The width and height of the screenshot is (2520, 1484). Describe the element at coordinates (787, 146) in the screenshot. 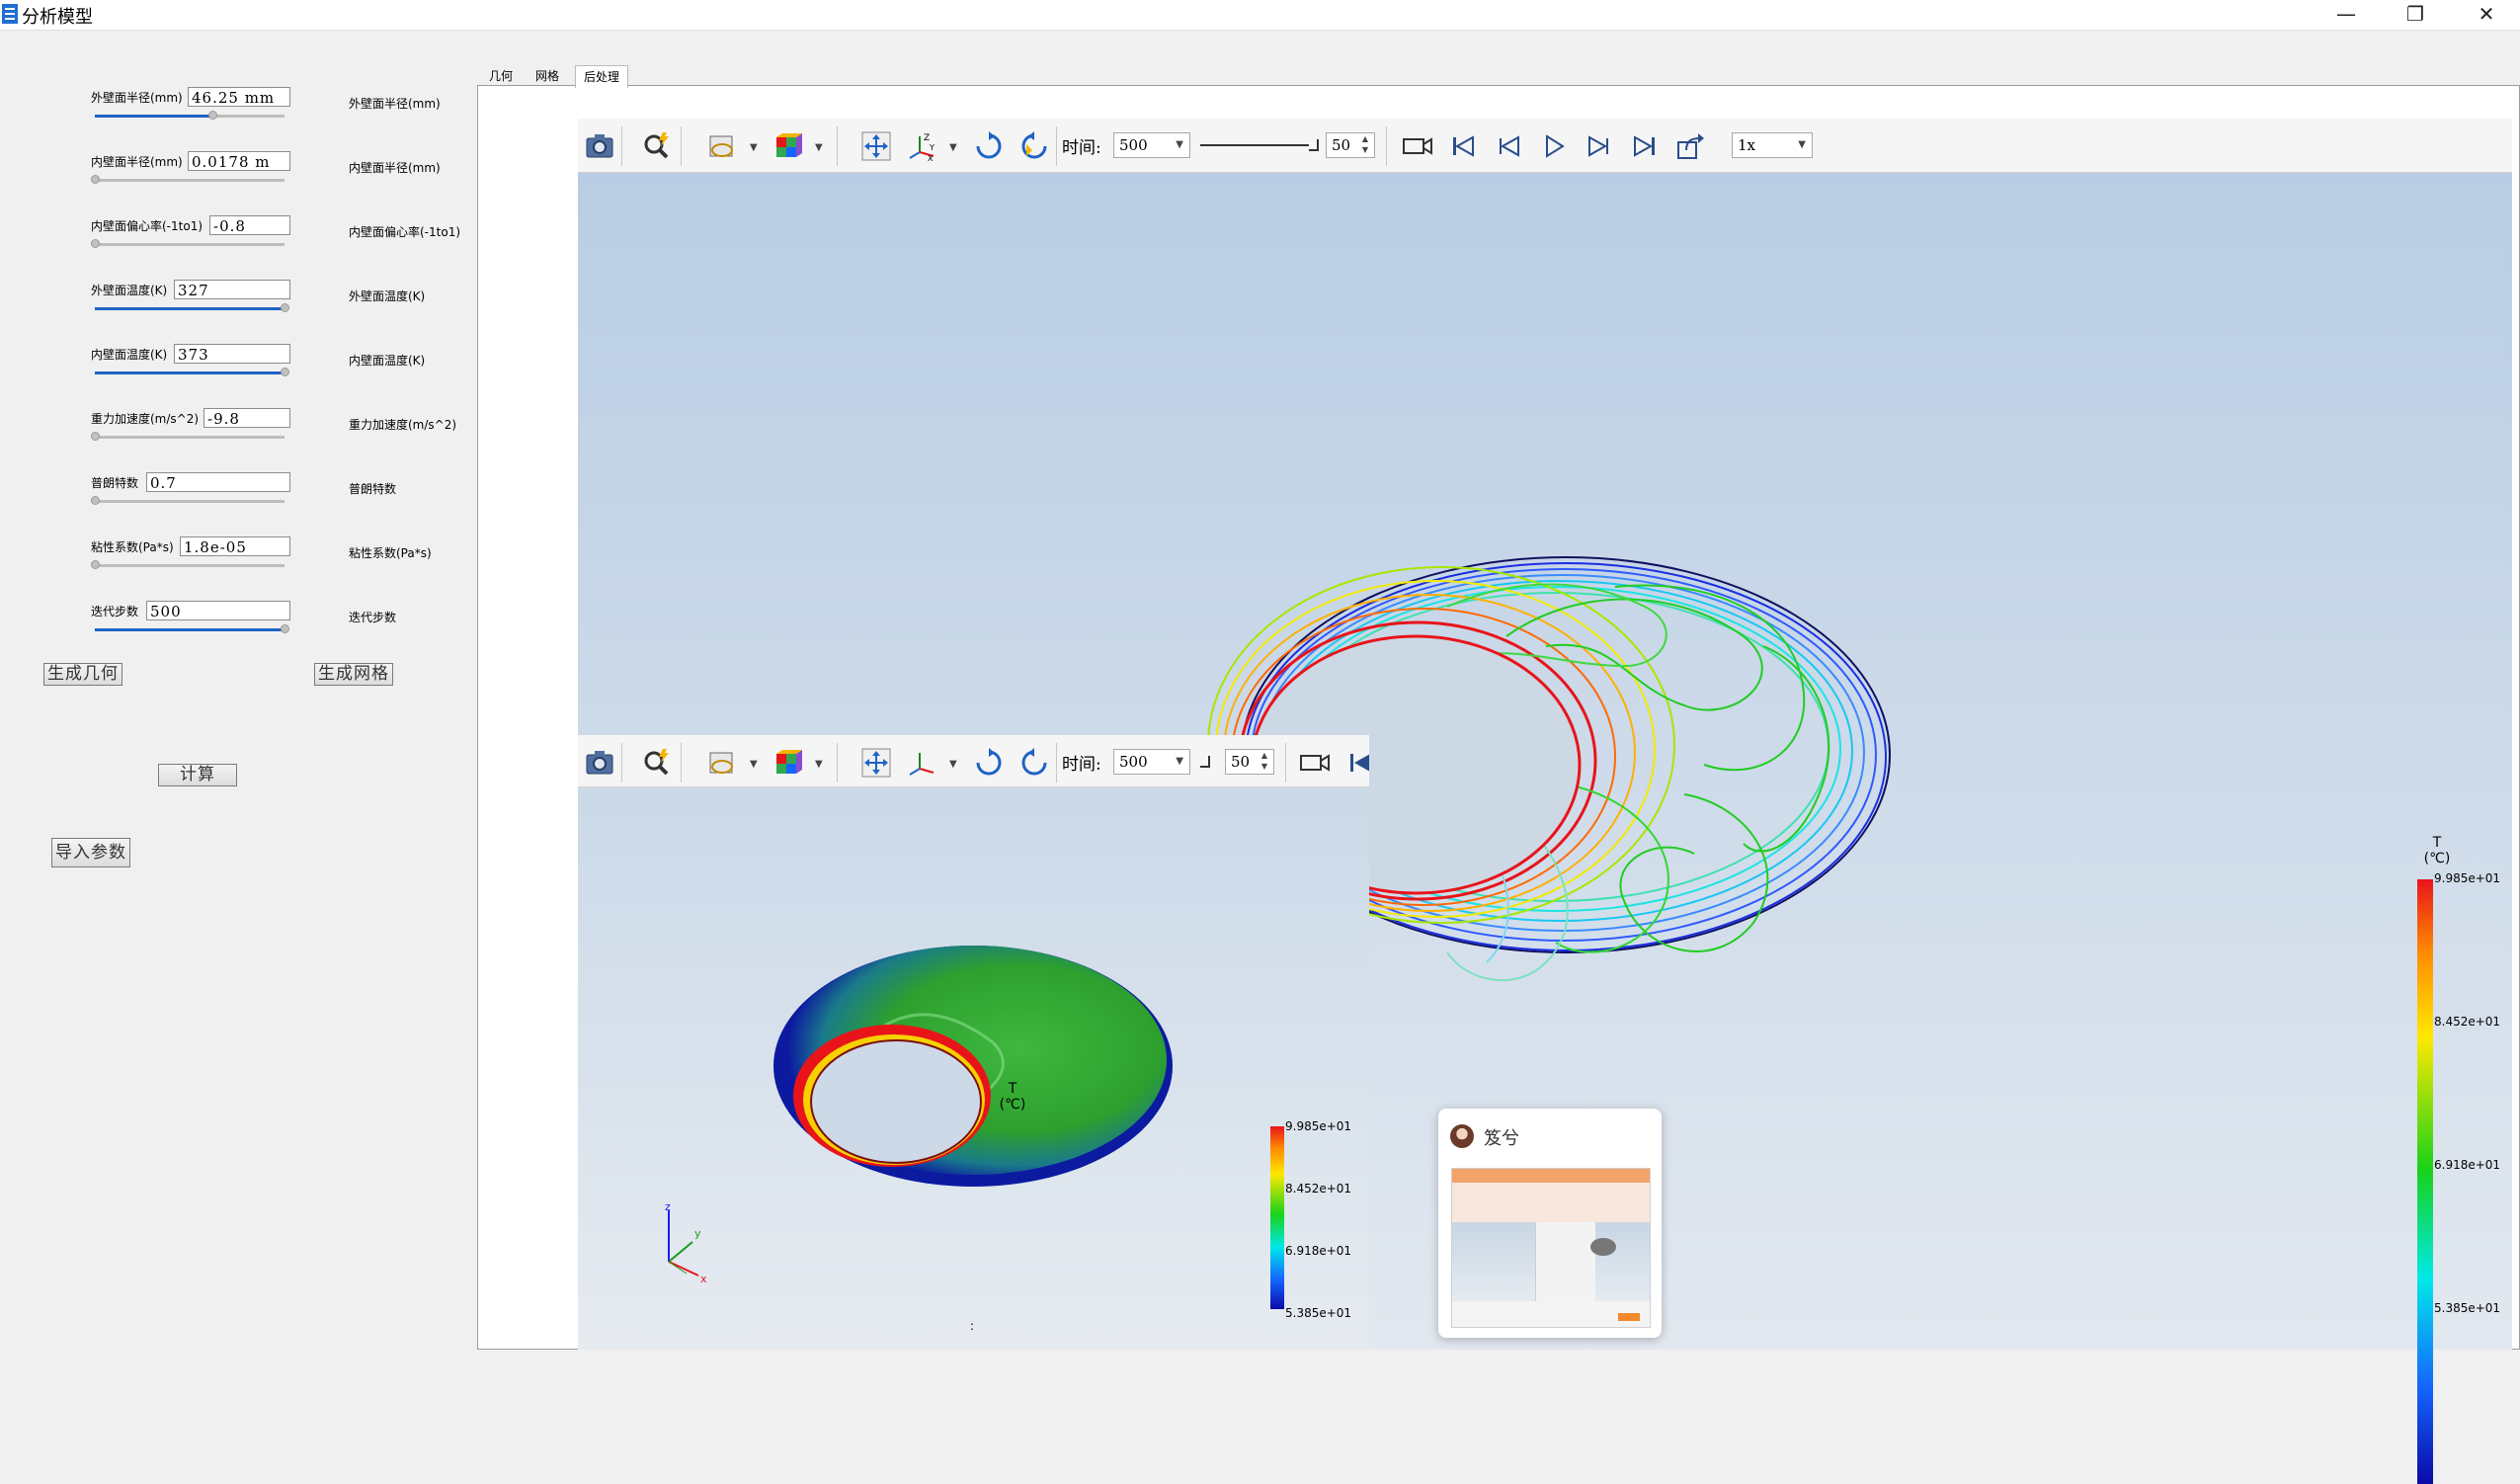

I see `color-cube-icon` at that location.